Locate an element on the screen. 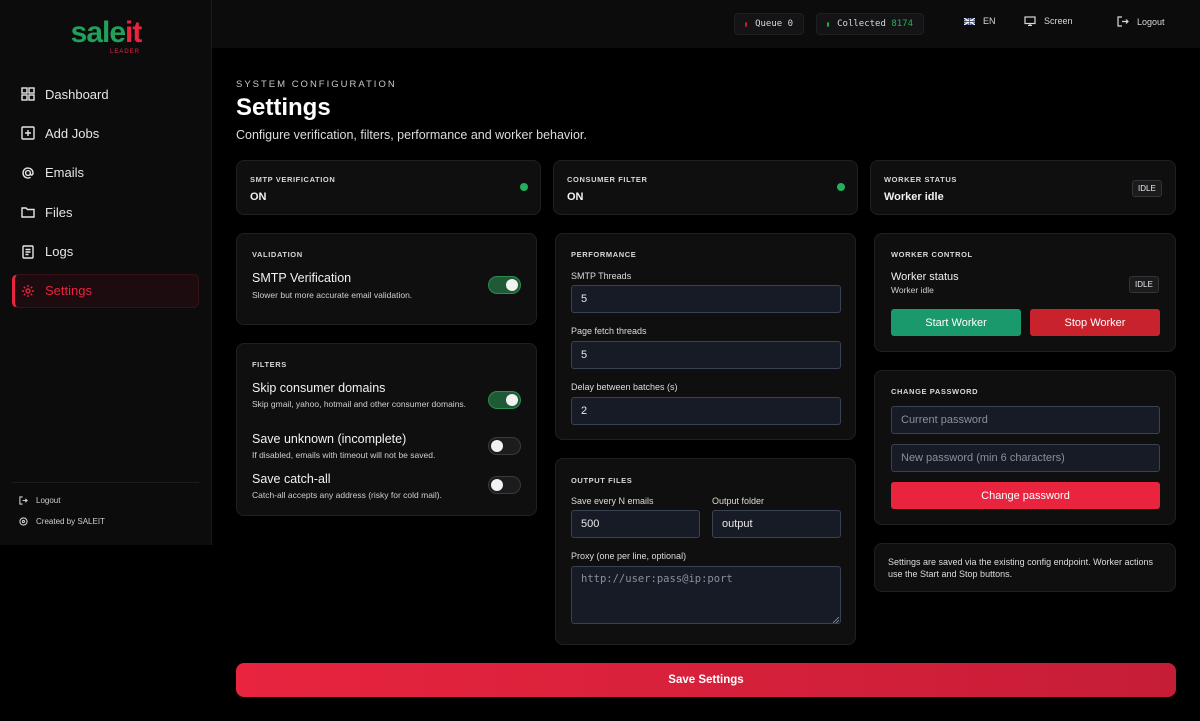 This screenshot has height=721, width=1200. consumer-filter-card: CONSUMER FILTER ON is located at coordinates (705, 187).